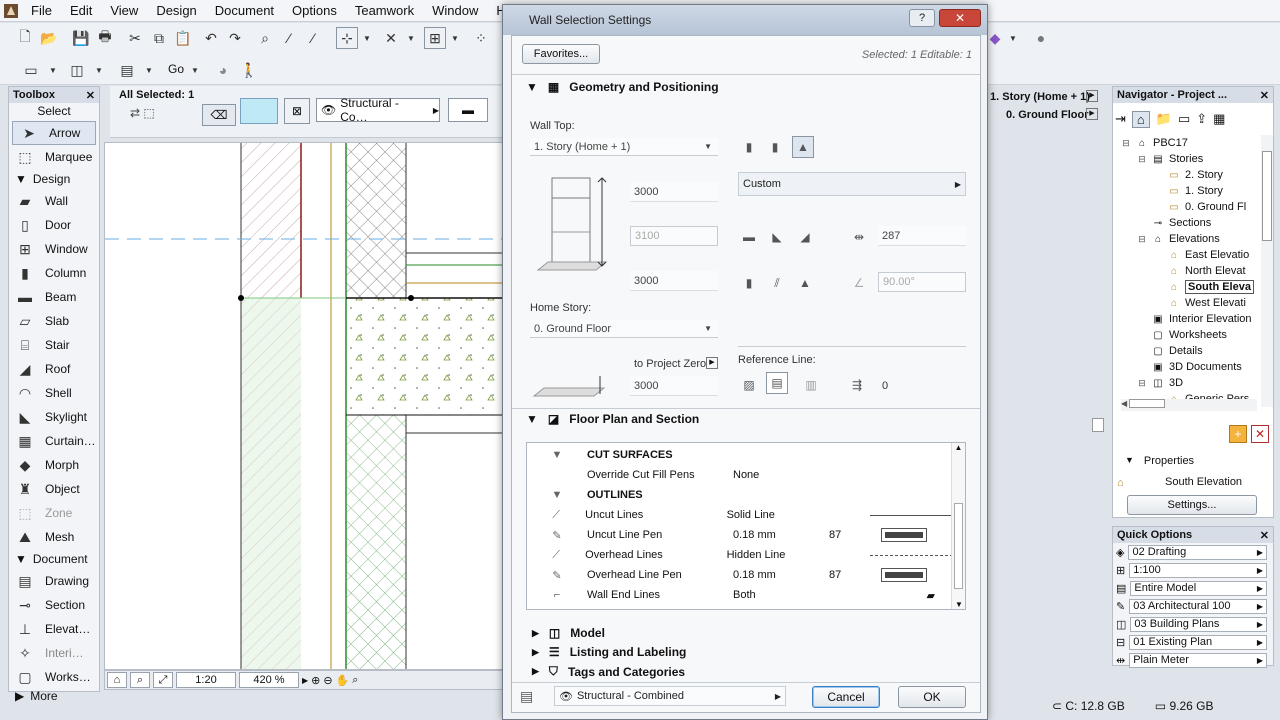  I want to click on model-section-header: ▶ ◫ Model, so click(568, 633).